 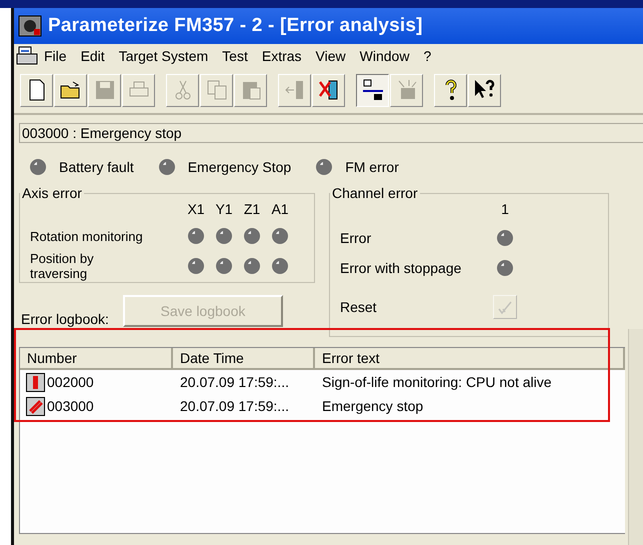 I want to click on menu-item: Test, so click(x=236, y=56).